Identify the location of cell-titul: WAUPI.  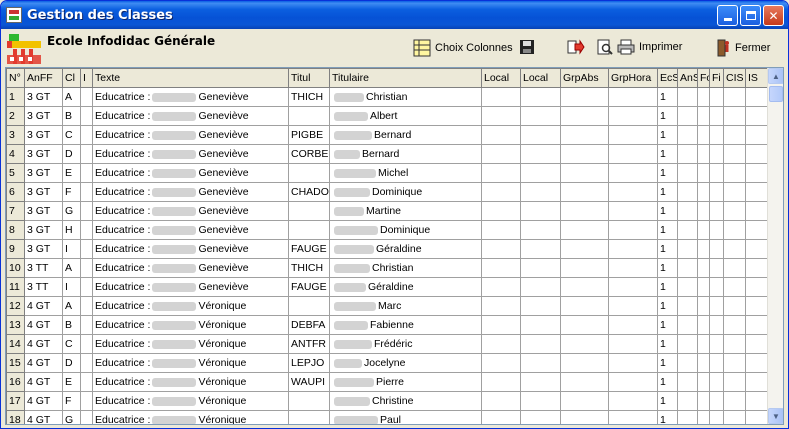
(309, 382).